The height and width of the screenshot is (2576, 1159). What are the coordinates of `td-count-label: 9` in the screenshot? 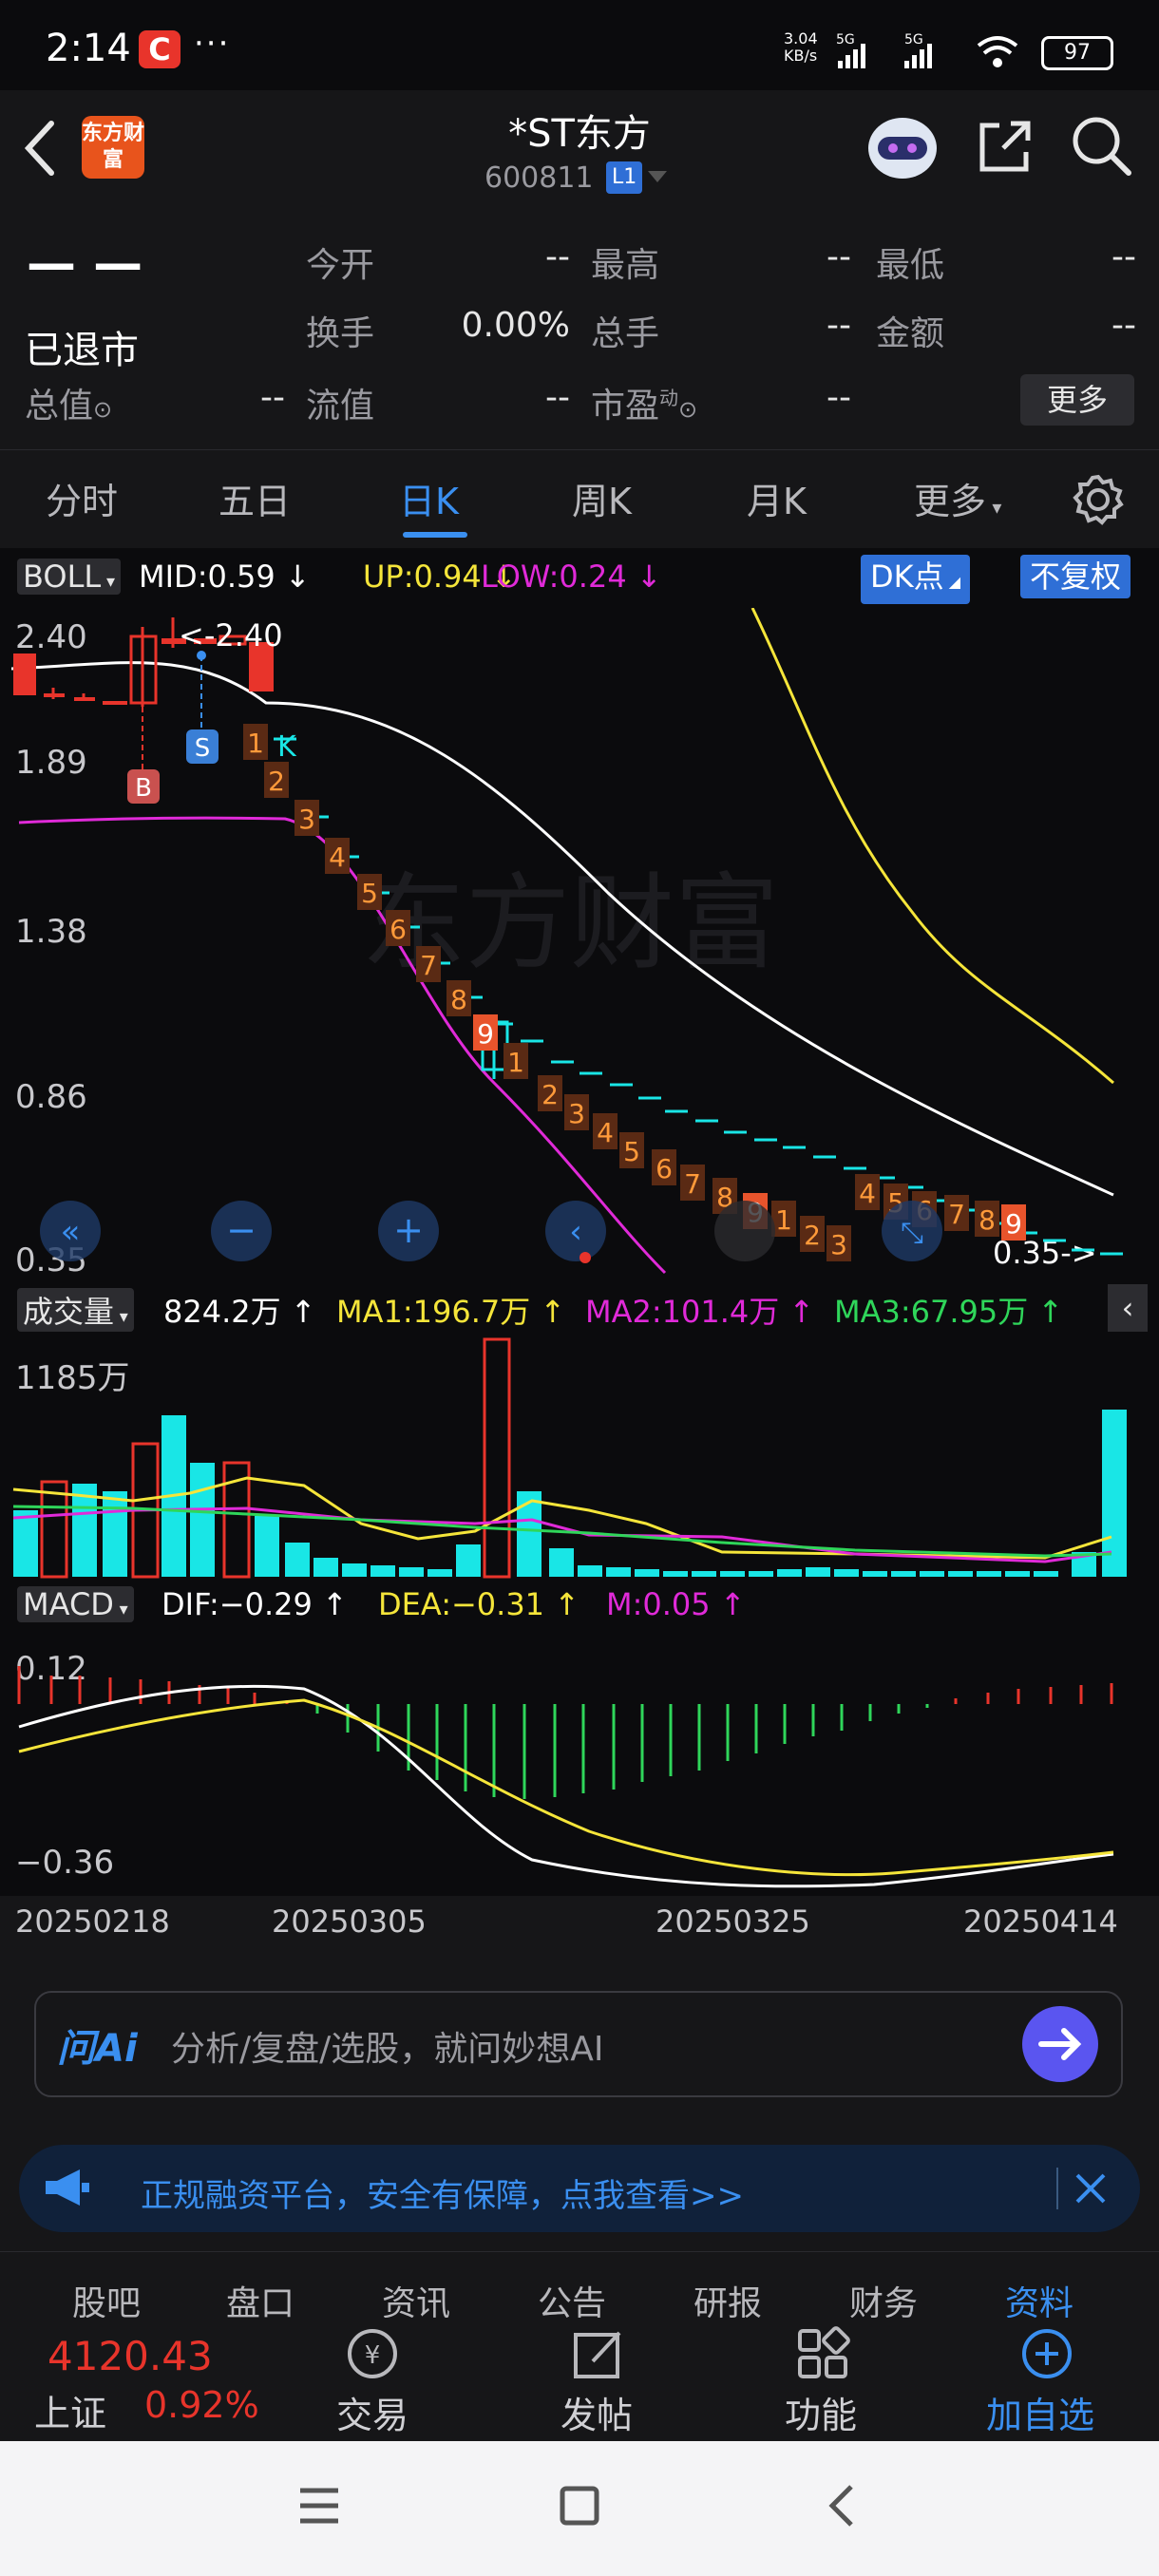 It's located at (1013, 1224).